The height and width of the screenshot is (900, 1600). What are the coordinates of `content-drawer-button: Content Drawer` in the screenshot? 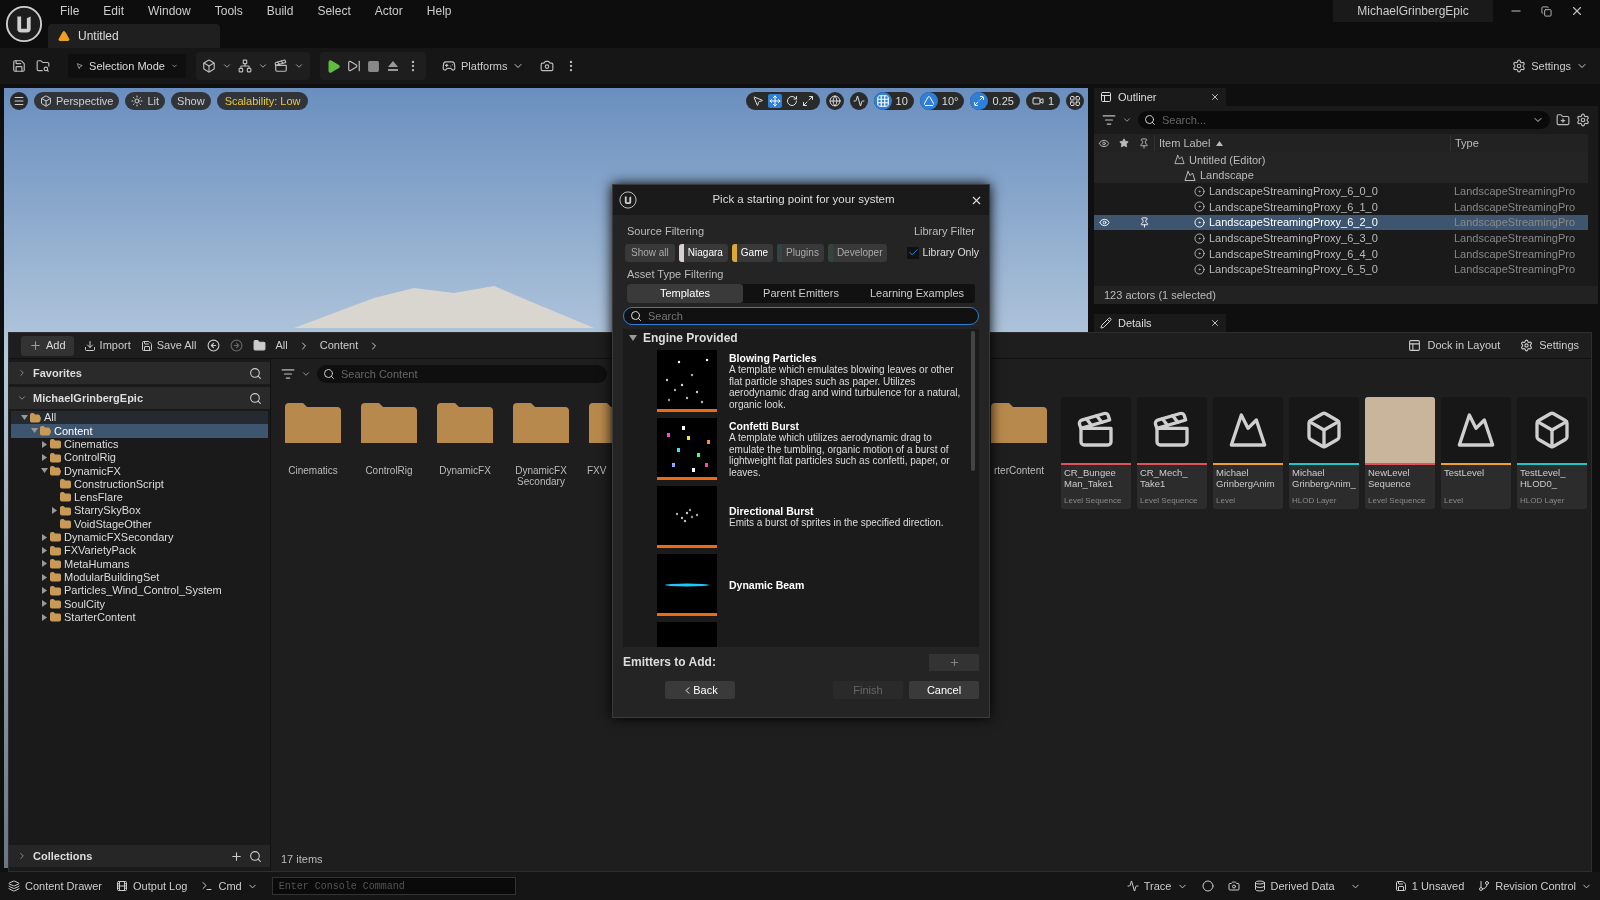 It's located at (55, 886).